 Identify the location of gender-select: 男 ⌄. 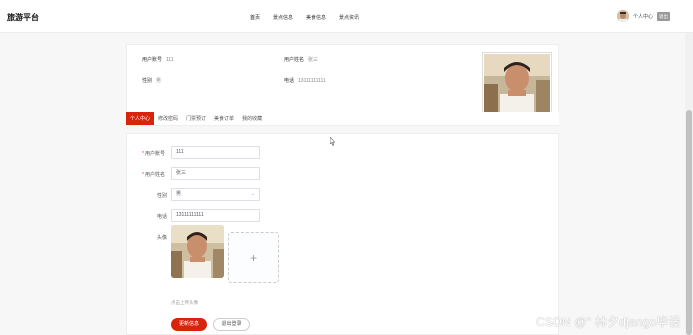
(215, 194).